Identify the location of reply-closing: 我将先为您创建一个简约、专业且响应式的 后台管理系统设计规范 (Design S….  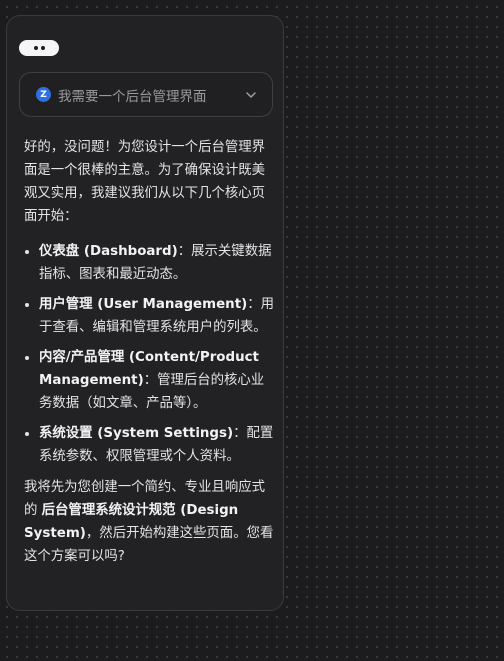
(149, 522).